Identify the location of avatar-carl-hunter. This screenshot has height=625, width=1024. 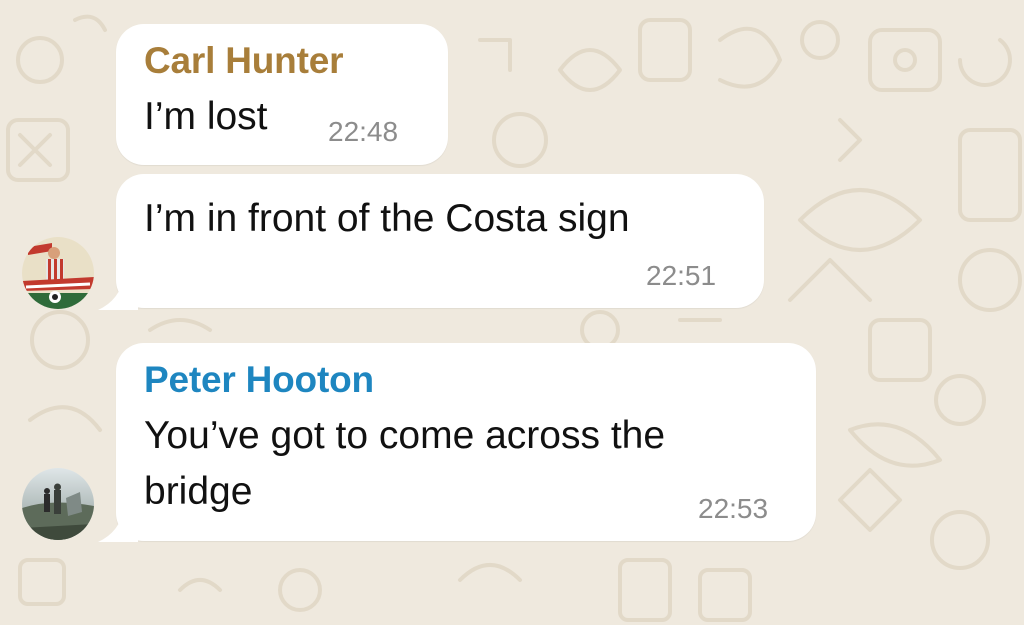
(58, 273).